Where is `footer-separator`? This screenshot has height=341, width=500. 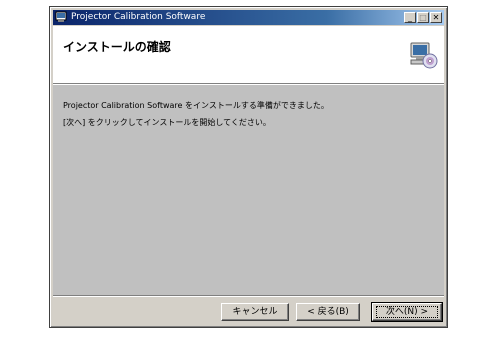
footer-separator is located at coordinates (248, 296).